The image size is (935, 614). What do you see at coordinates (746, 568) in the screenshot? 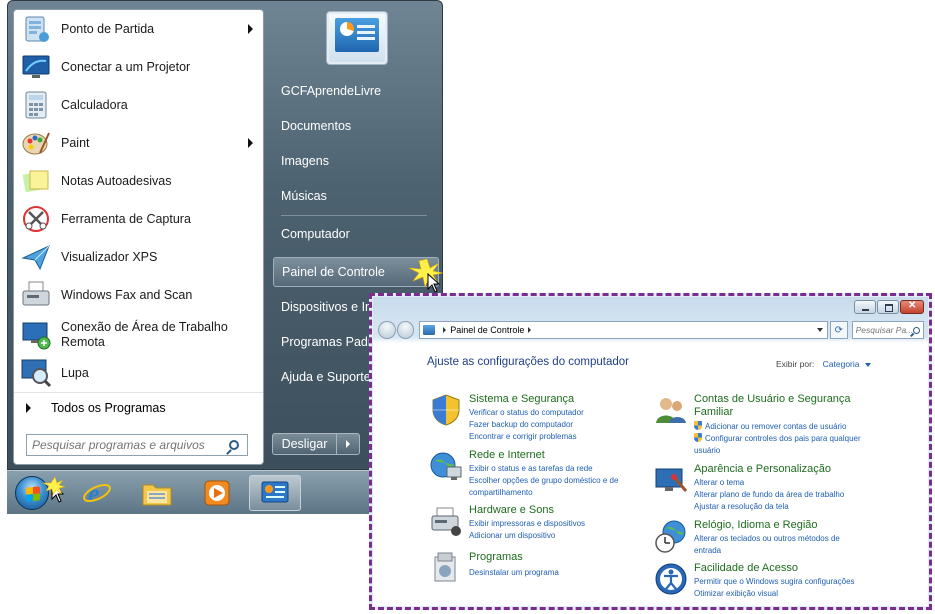
I see `category-title: Facilidade de Acesso` at bounding box center [746, 568].